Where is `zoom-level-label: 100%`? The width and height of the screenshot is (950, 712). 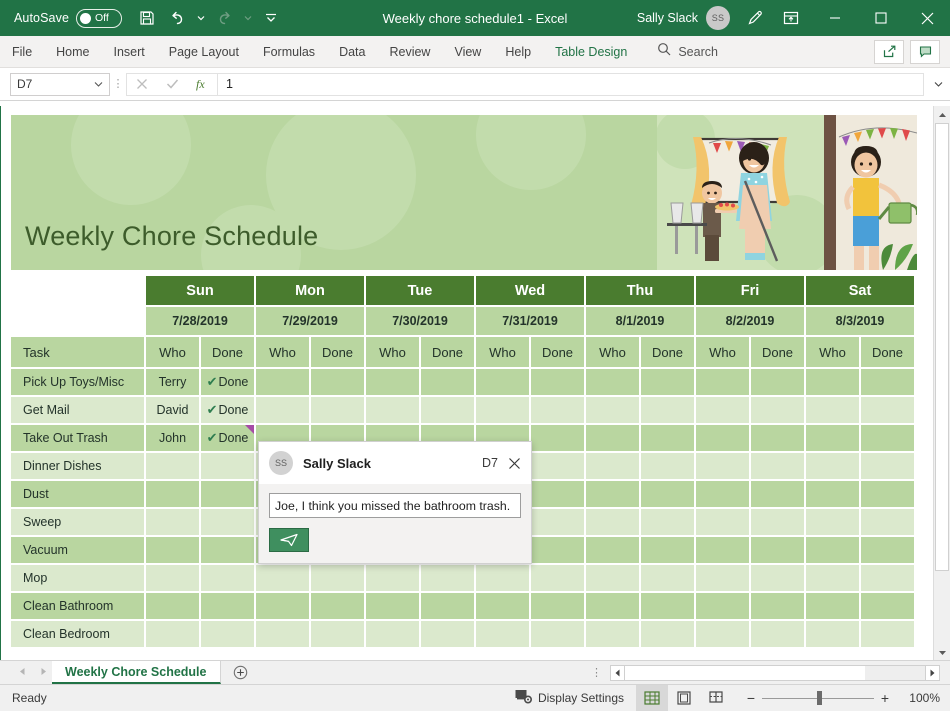
zoom-level-label: 100% is located at coordinates (918, 698).